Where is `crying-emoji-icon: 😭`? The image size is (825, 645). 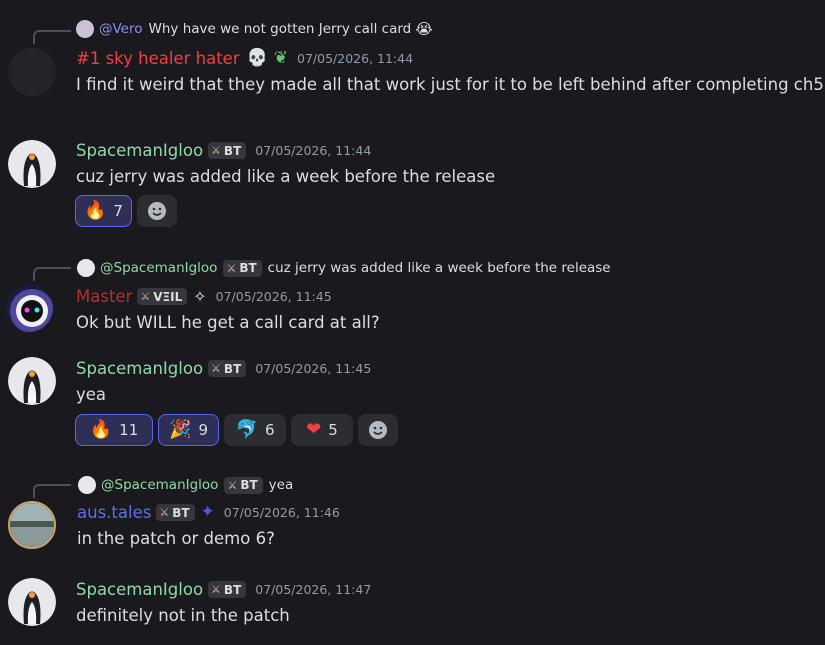 crying-emoji-icon: 😭 is located at coordinates (424, 28).